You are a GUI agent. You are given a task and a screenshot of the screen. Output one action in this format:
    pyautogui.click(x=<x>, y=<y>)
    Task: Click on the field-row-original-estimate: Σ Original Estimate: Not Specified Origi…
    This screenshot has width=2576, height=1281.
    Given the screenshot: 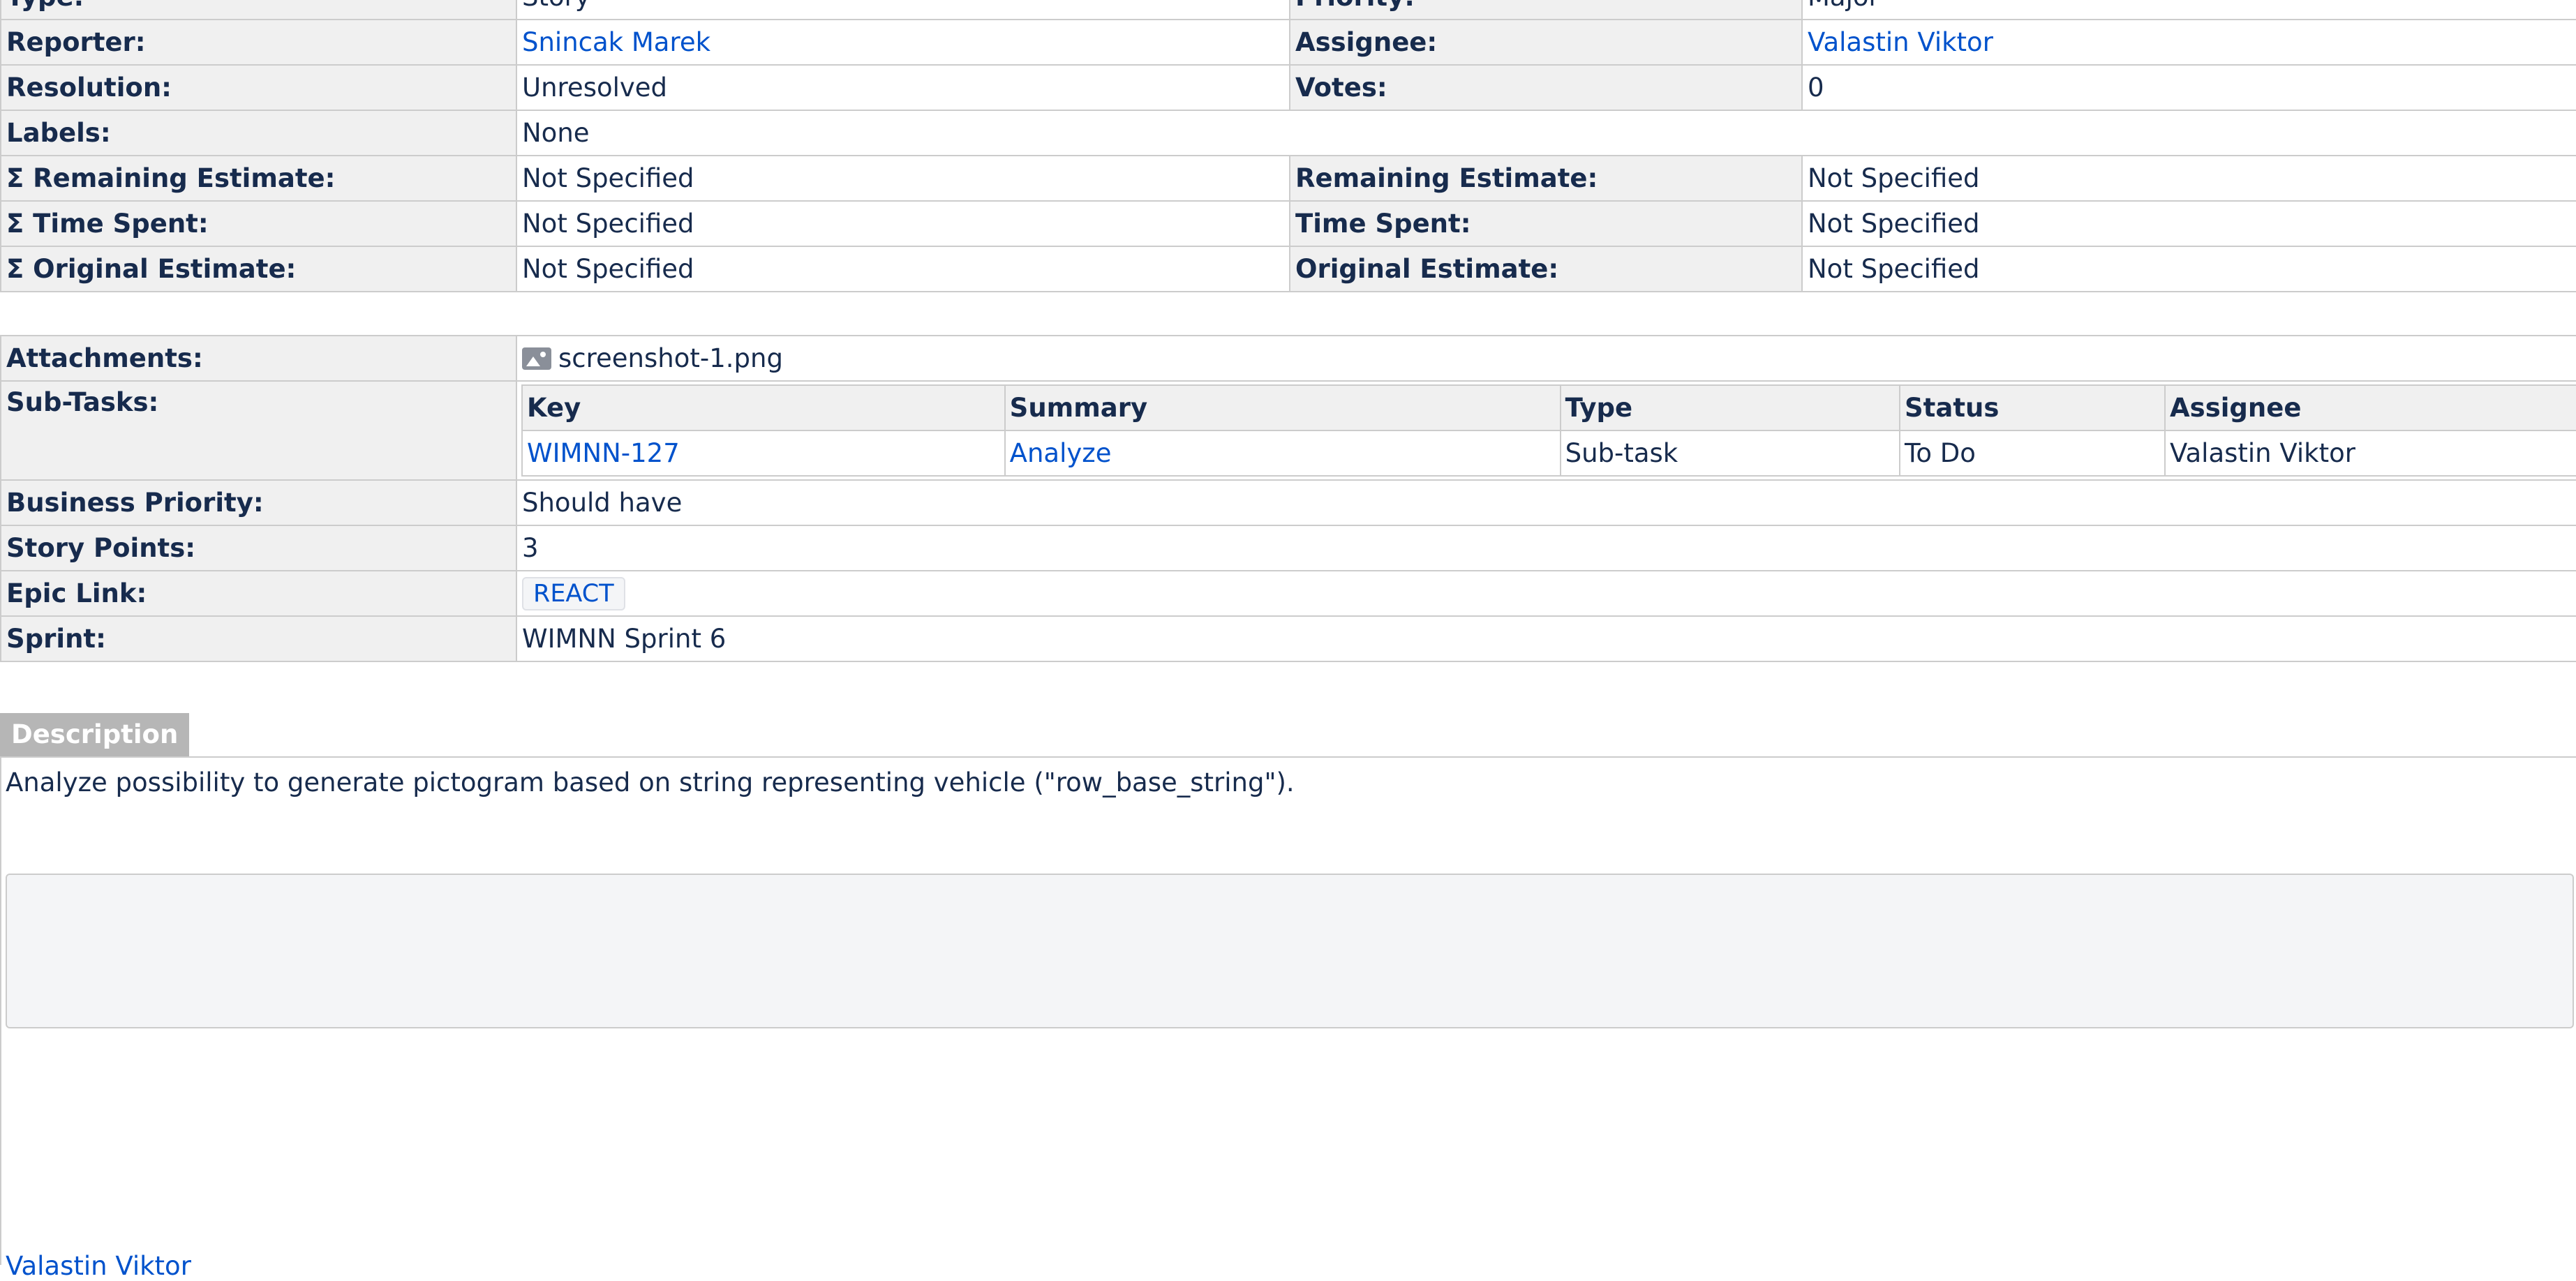 What is the action you would take?
    pyautogui.click(x=1288, y=269)
    